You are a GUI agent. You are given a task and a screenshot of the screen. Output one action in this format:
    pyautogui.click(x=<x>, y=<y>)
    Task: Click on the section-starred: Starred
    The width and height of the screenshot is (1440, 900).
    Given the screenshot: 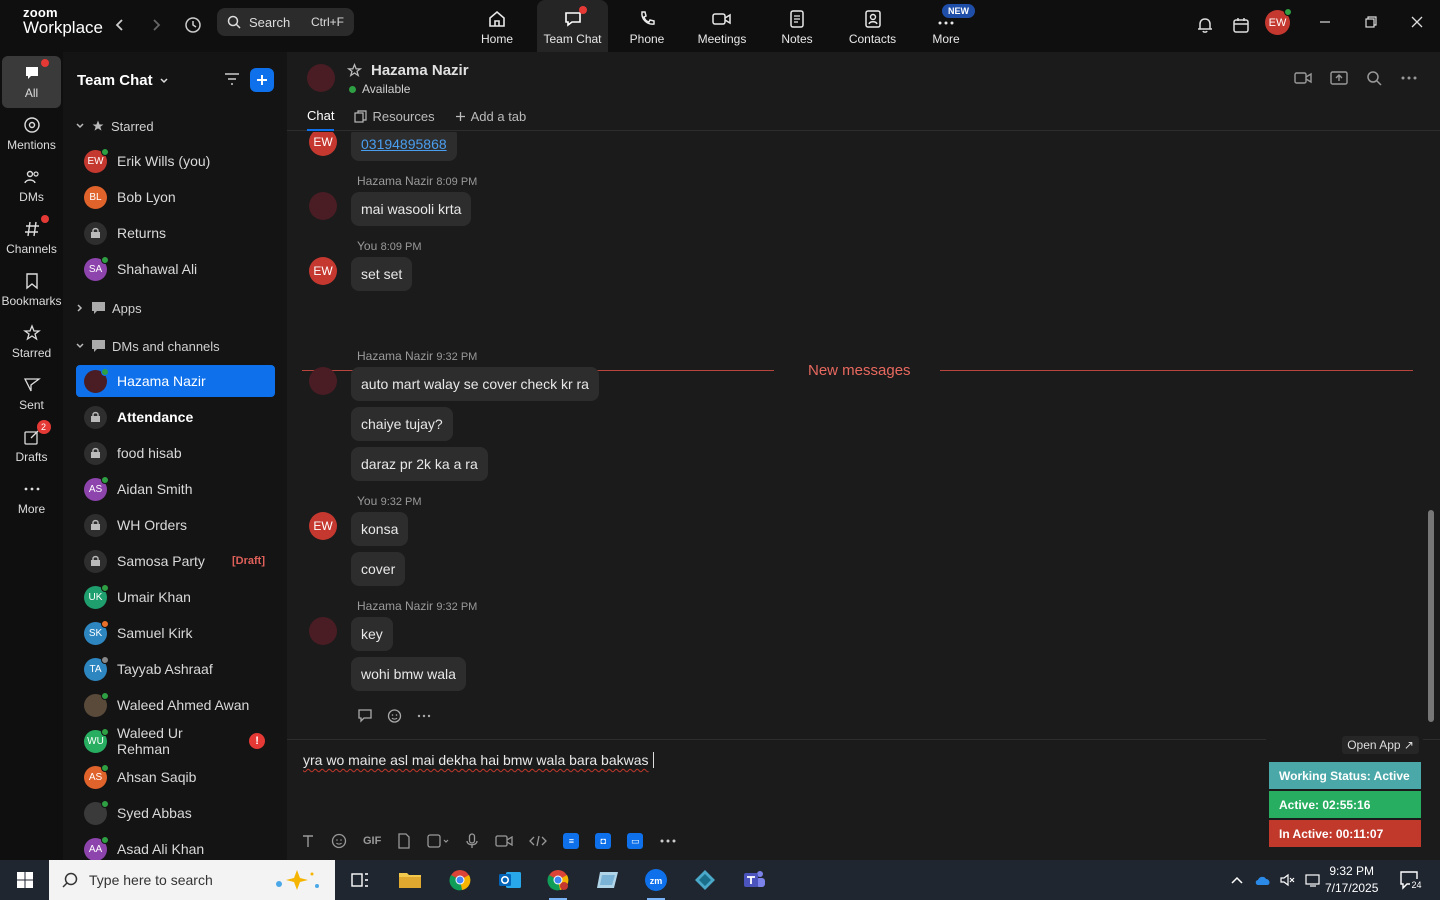 What is the action you would take?
    pyautogui.click(x=114, y=126)
    